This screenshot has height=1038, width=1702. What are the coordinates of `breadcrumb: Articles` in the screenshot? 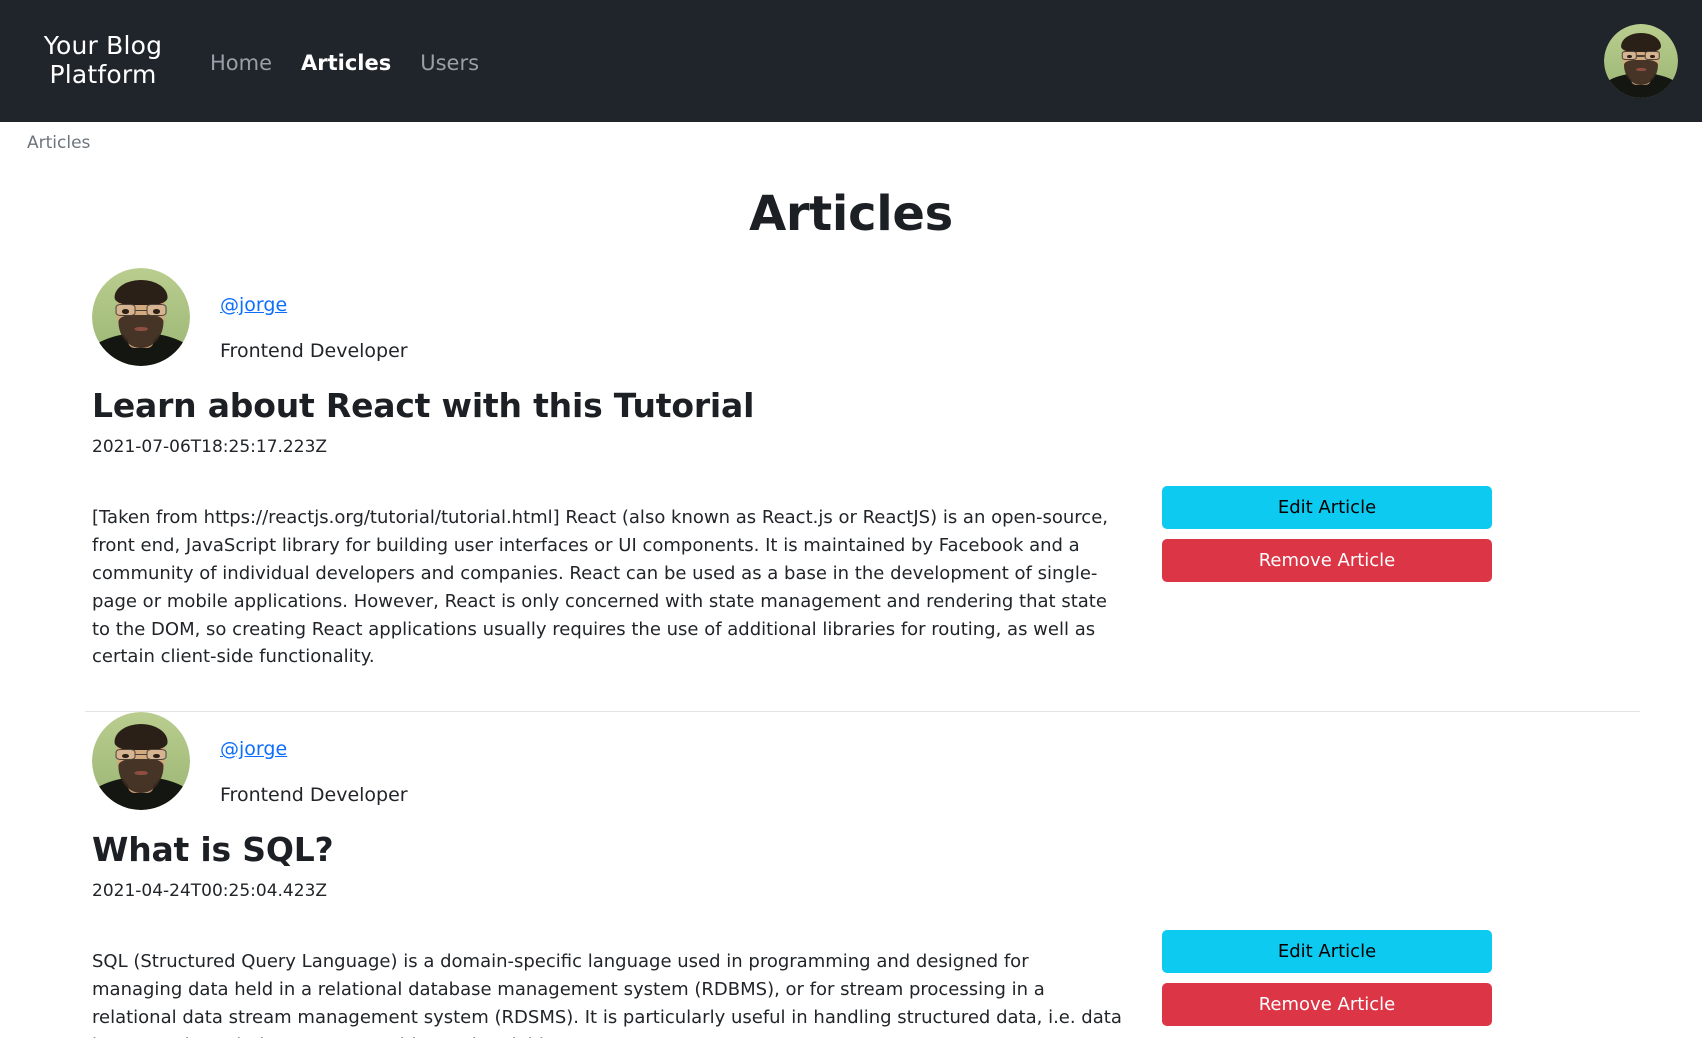 It's located at (851, 143).